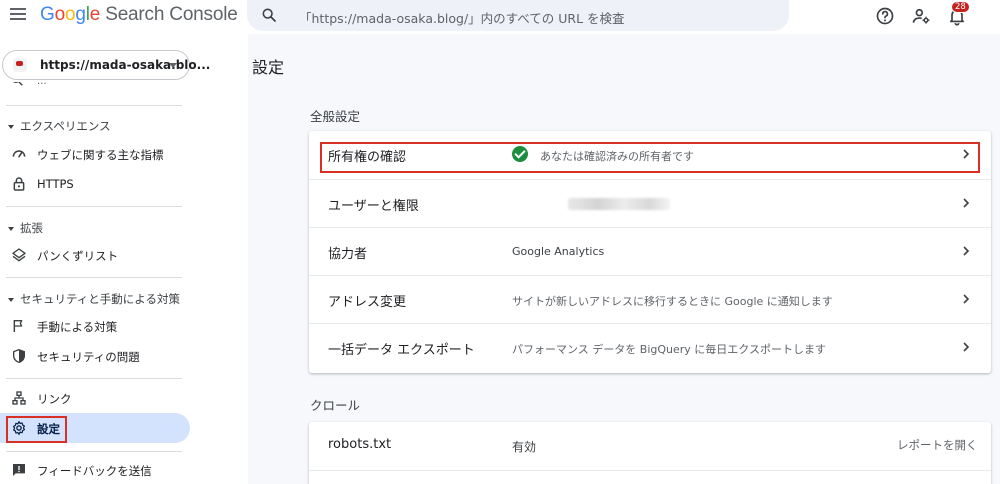  I want to click on search-console-logo: Google Search Console, so click(139, 15).